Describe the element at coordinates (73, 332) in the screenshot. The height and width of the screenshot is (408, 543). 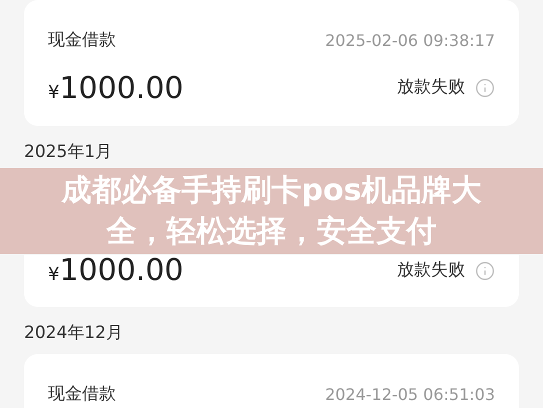
I see `month-heading: 2024年12月` at that location.